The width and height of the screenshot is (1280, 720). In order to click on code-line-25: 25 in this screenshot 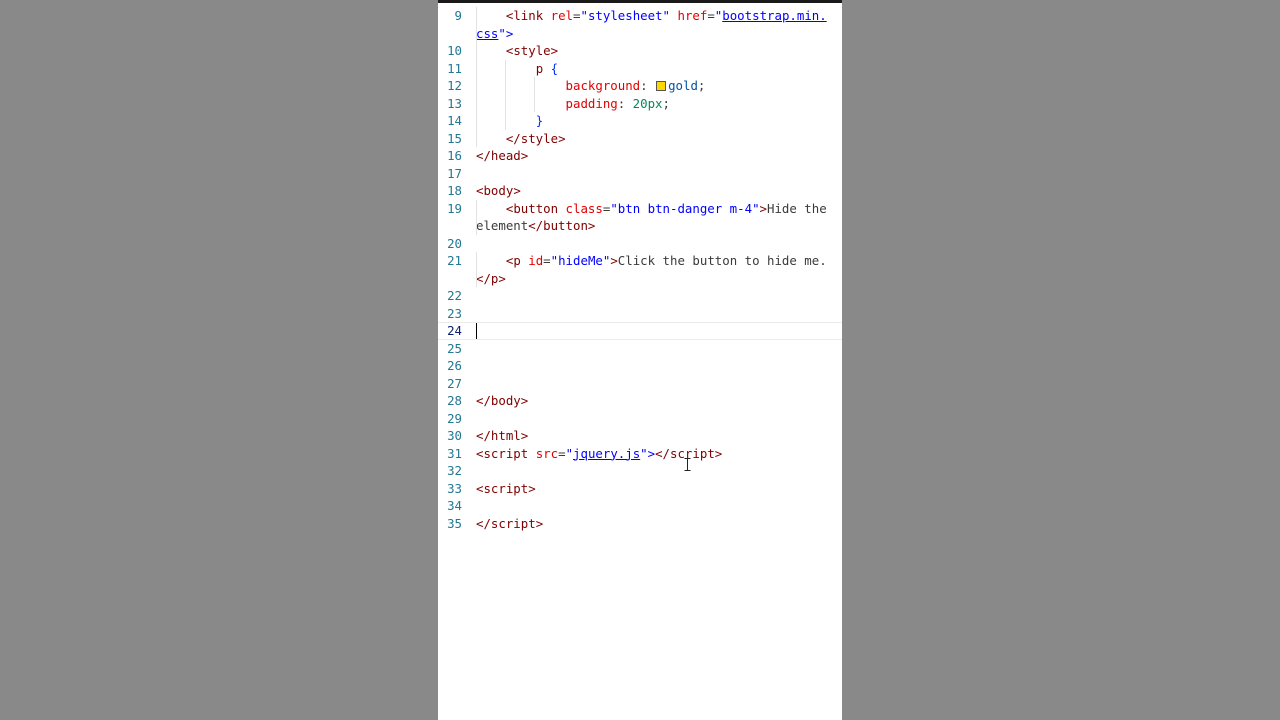, I will do `click(640, 349)`.